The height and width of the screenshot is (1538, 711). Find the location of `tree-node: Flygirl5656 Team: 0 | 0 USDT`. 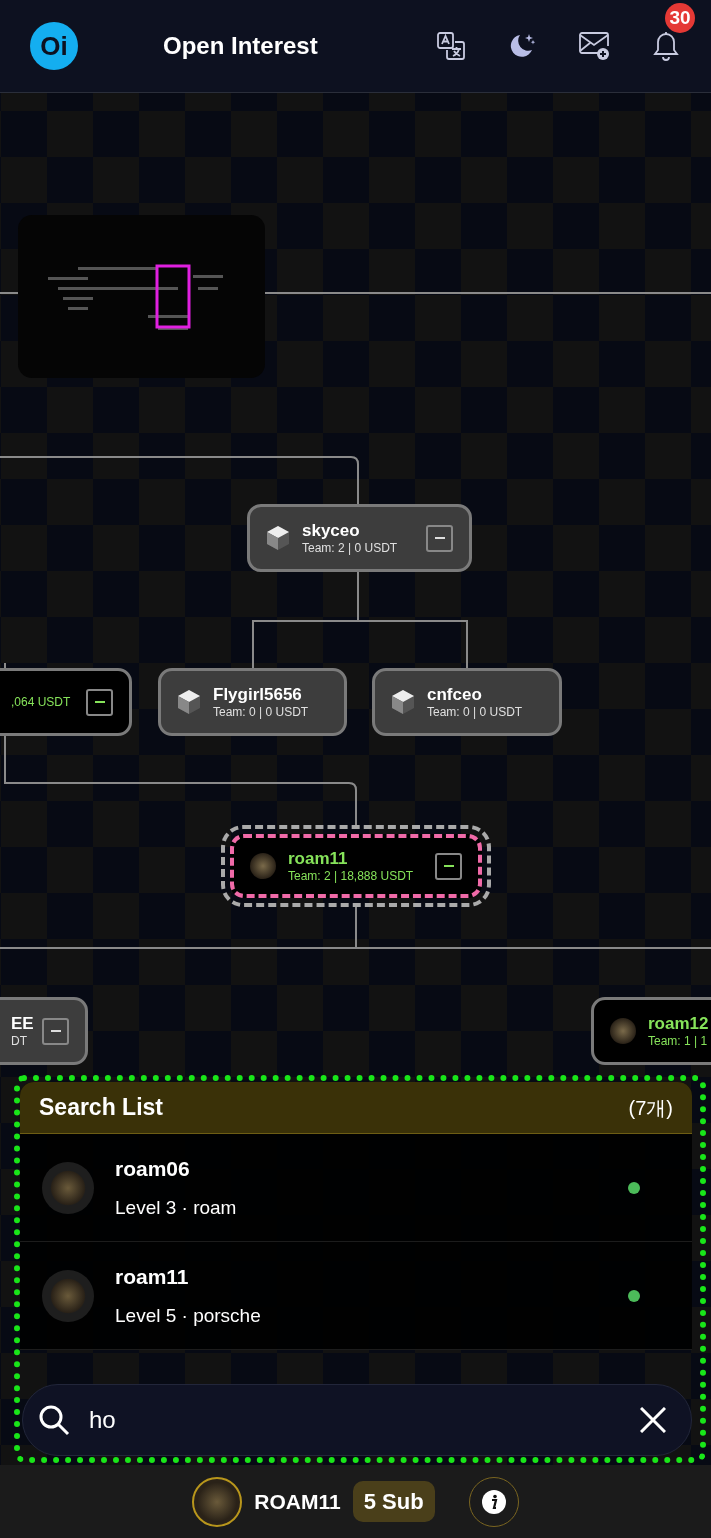

tree-node: Flygirl5656 Team: 0 | 0 USDT is located at coordinates (252, 702).